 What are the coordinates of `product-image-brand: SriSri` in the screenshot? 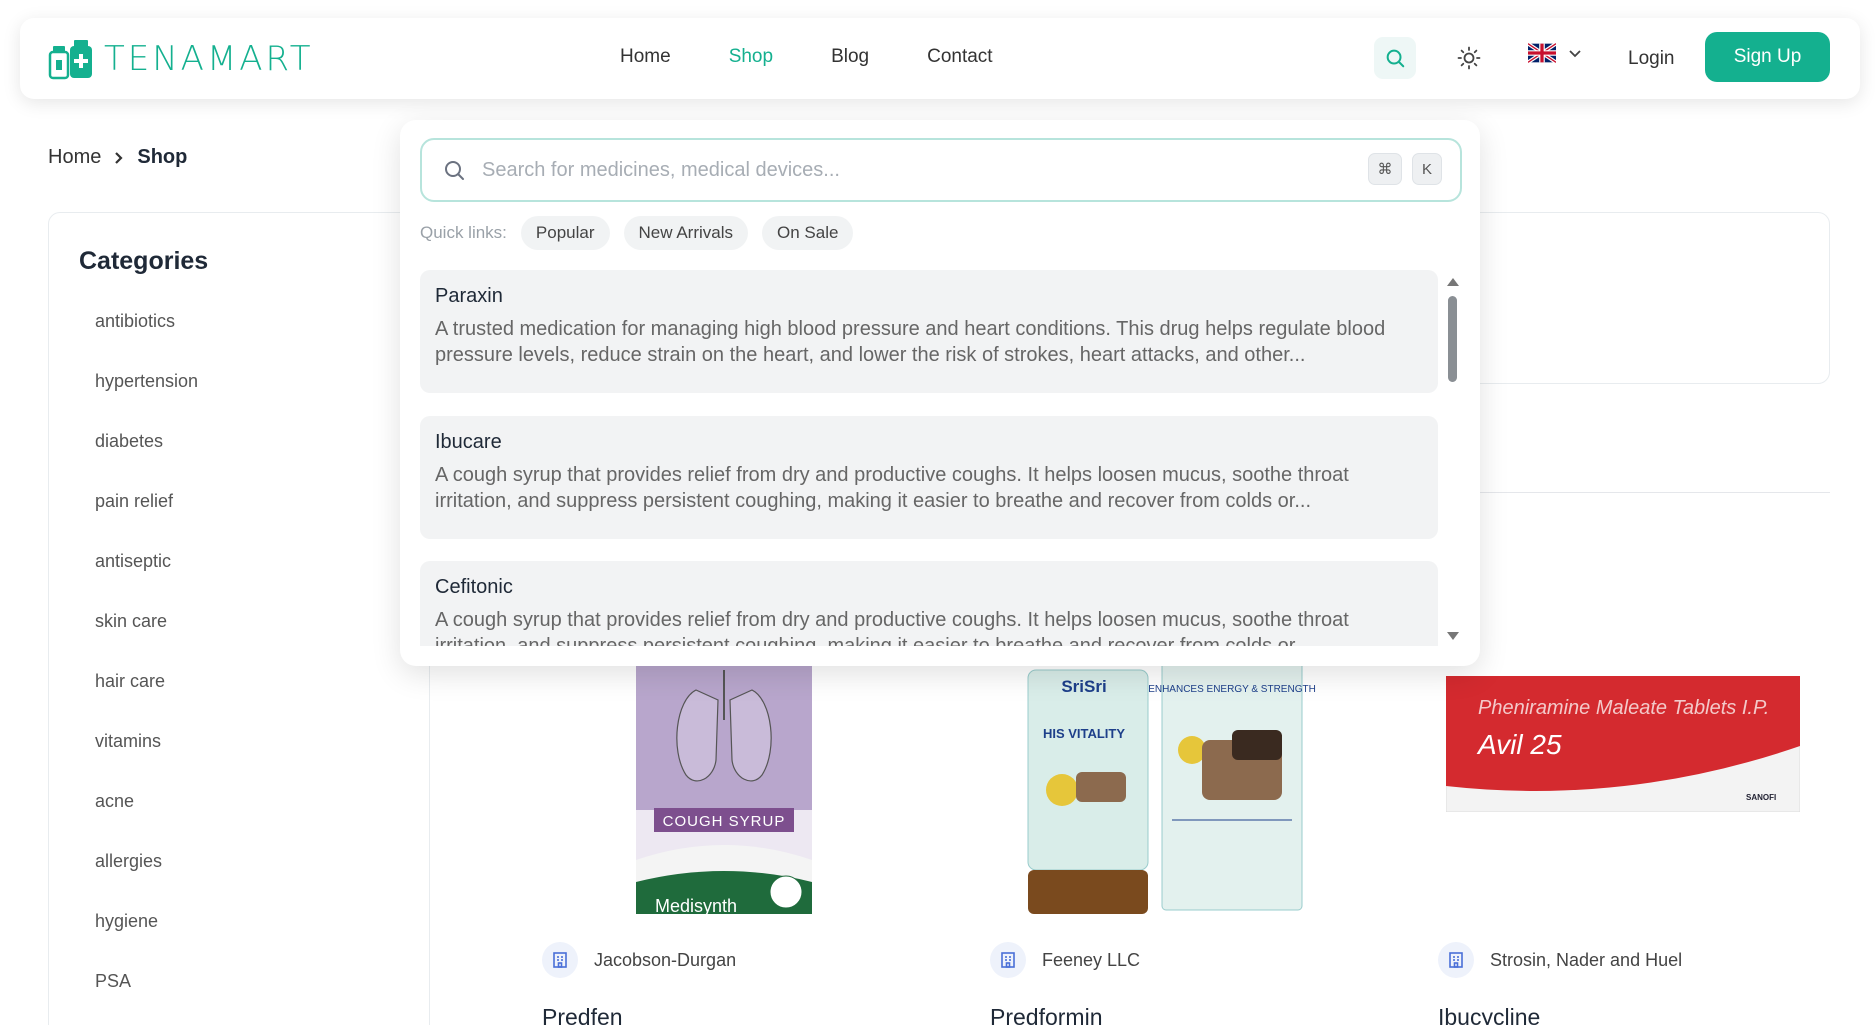 It's located at (1083, 686).